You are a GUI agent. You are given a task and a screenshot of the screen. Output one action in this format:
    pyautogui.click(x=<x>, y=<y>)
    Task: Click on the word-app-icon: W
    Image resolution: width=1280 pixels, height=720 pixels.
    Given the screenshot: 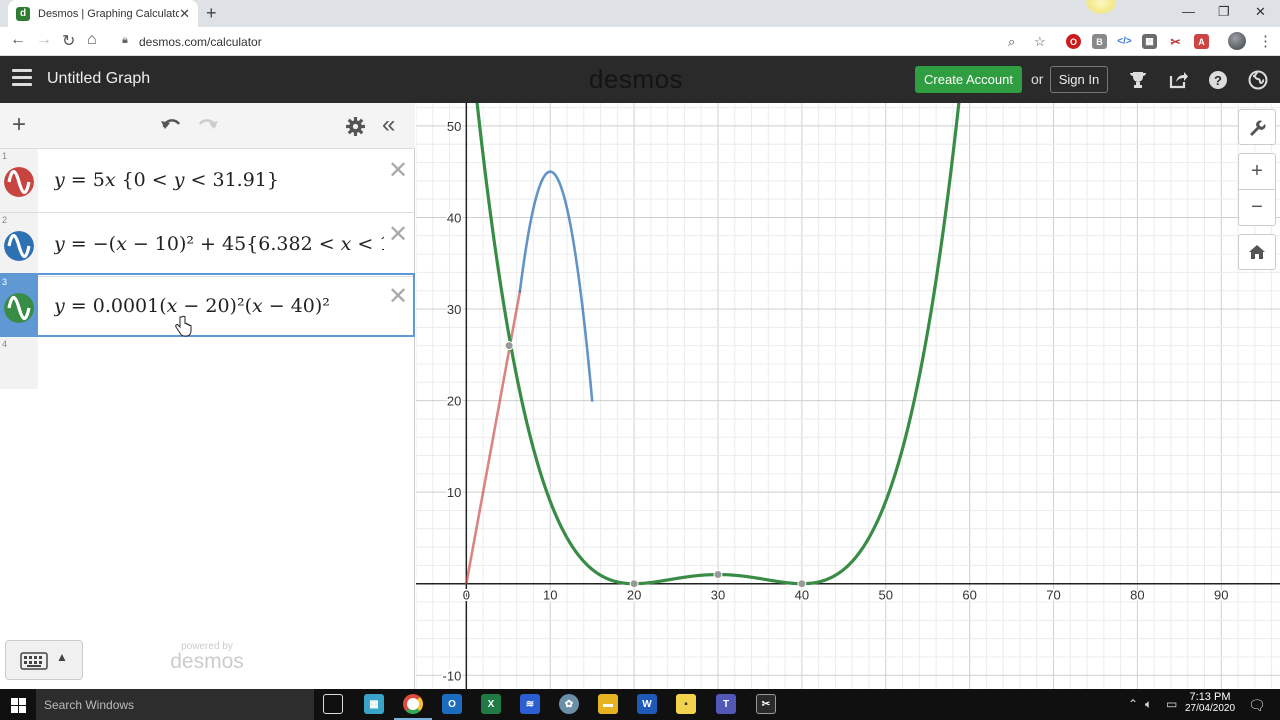 What is the action you would take?
    pyautogui.click(x=647, y=704)
    